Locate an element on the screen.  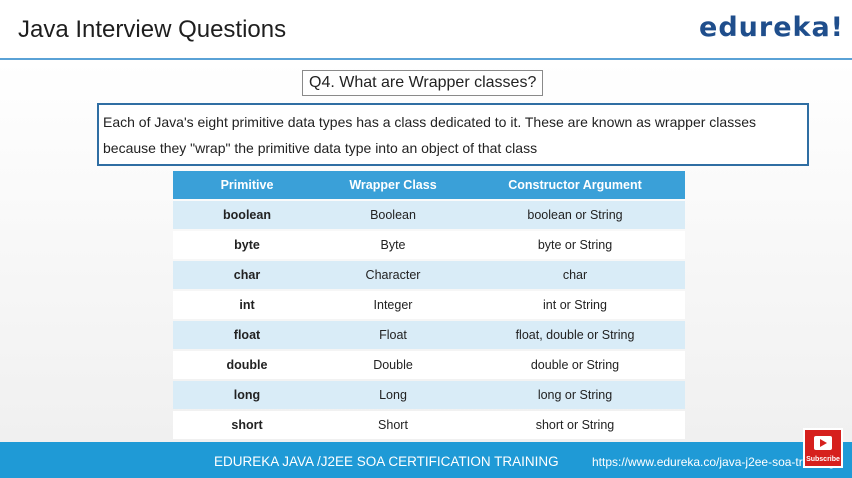
constructor-cell: float, double or String is located at coordinates (575, 335).